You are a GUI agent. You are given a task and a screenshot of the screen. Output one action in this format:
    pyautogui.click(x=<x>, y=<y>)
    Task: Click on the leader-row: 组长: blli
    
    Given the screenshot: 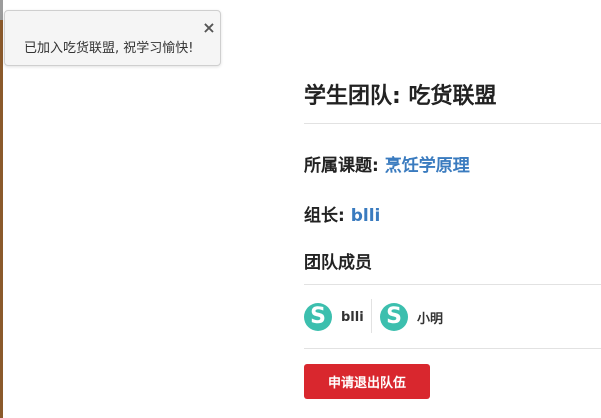 What is the action you would take?
    pyautogui.click(x=342, y=213)
    